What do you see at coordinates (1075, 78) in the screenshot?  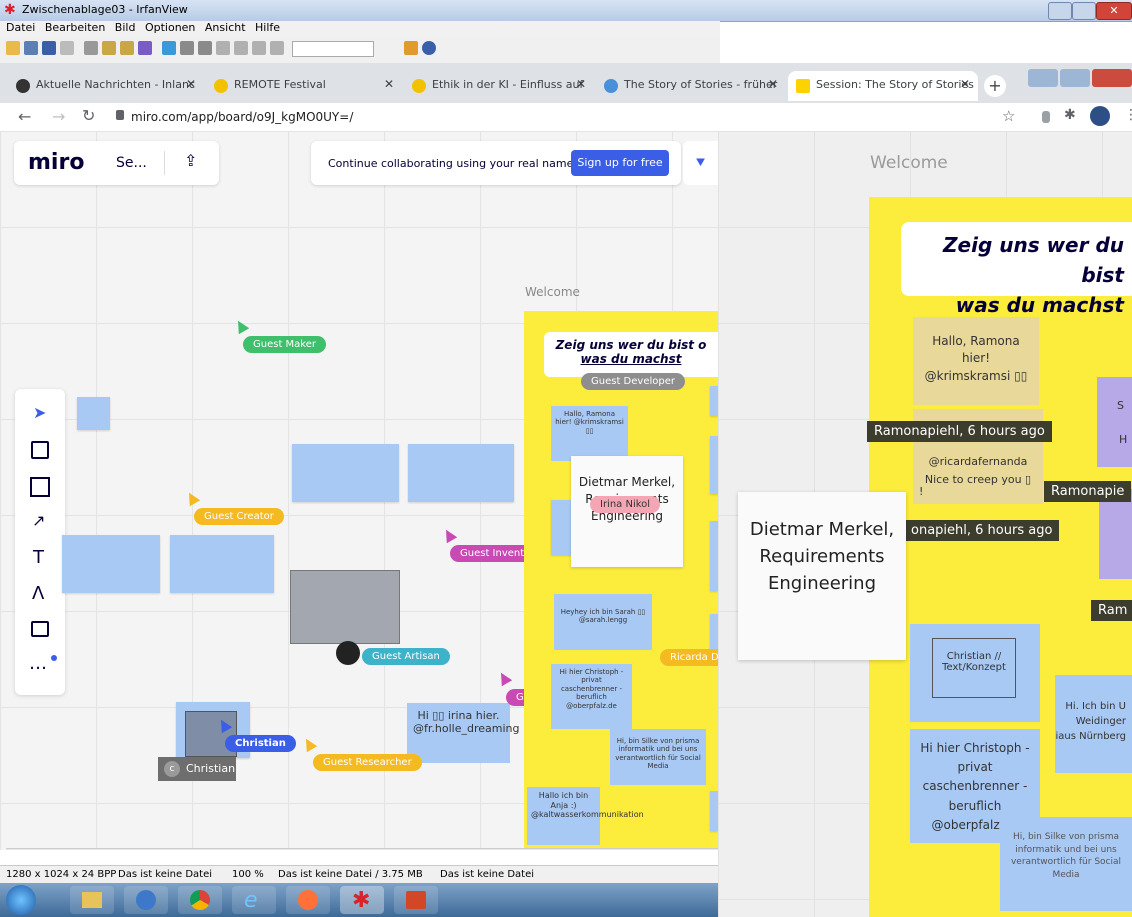 I see `chrome-maximize-button` at bounding box center [1075, 78].